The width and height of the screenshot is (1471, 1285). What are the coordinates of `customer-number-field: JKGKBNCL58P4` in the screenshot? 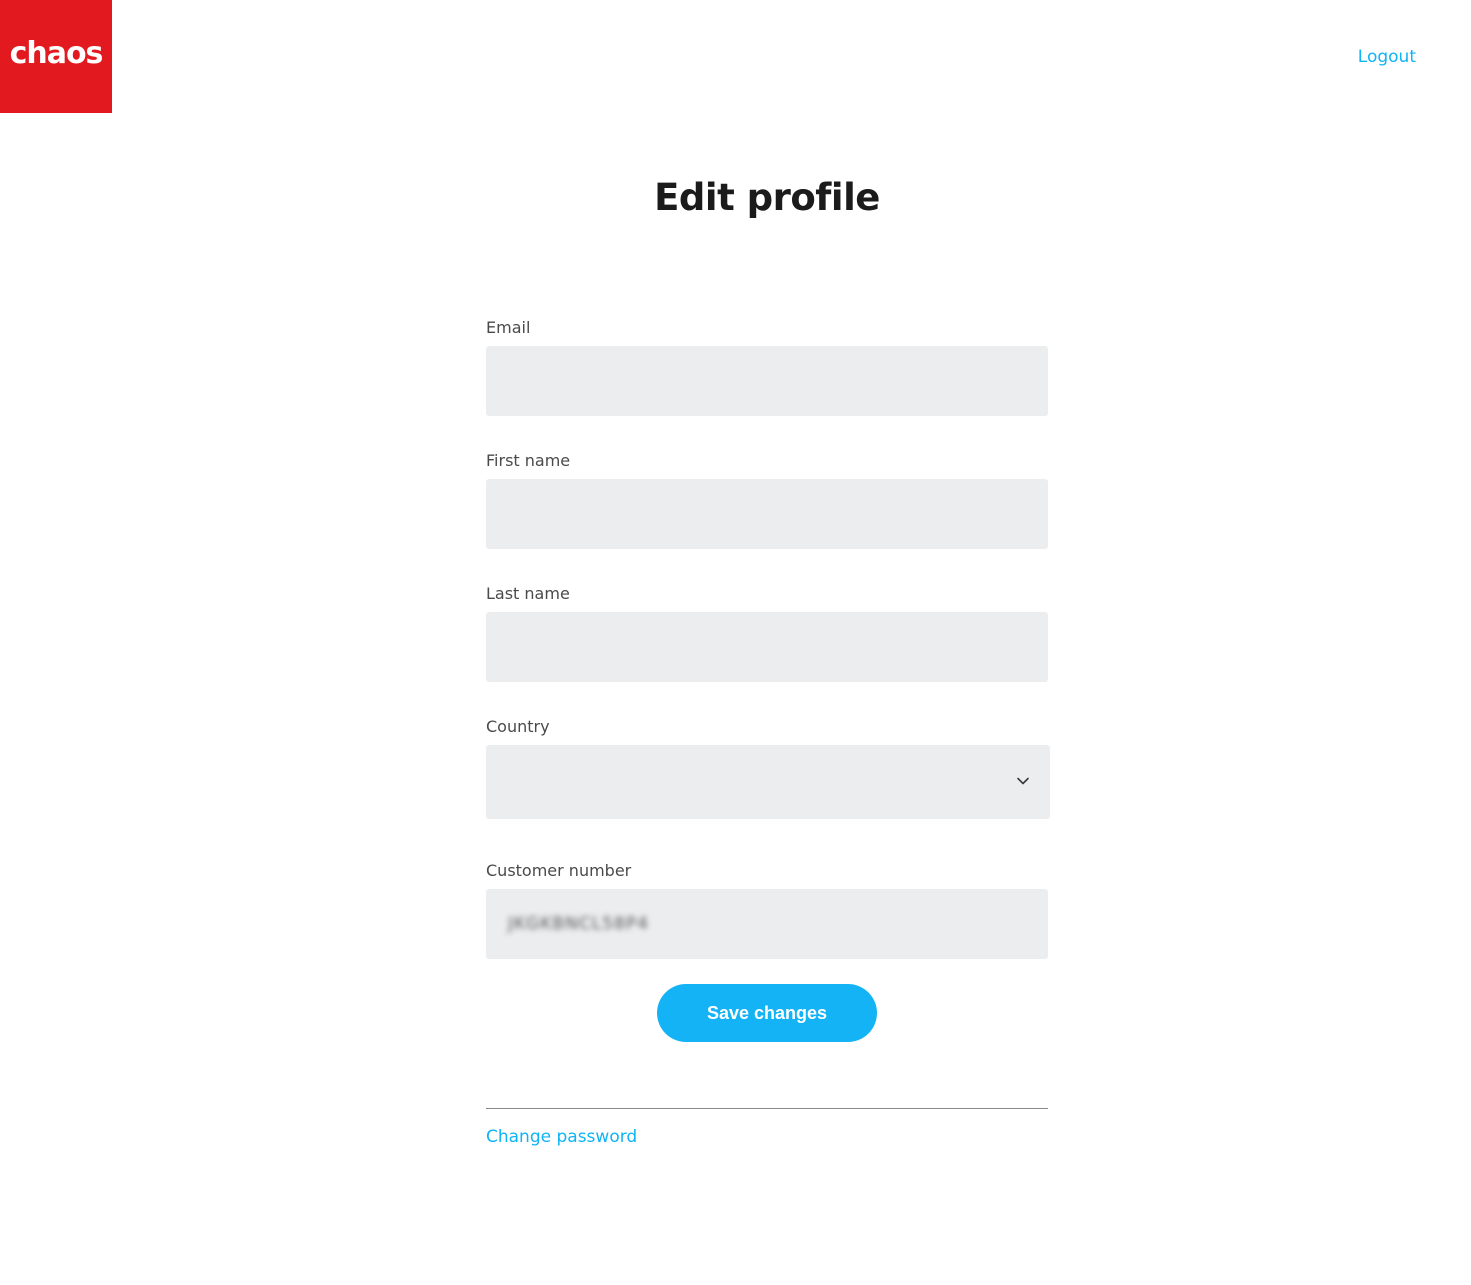 It's located at (767, 924).